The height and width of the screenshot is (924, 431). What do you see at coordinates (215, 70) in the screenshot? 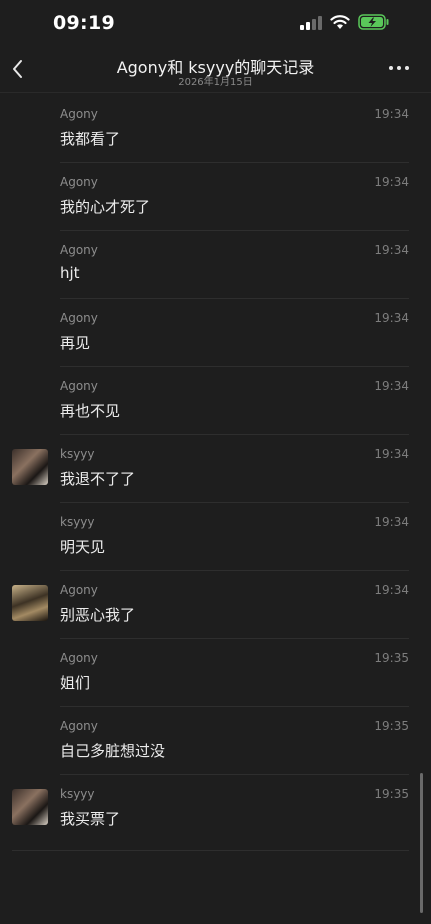
I see `nav-bar: Agony和 ksyyy的聊天记录 2026年1月15日` at bounding box center [215, 70].